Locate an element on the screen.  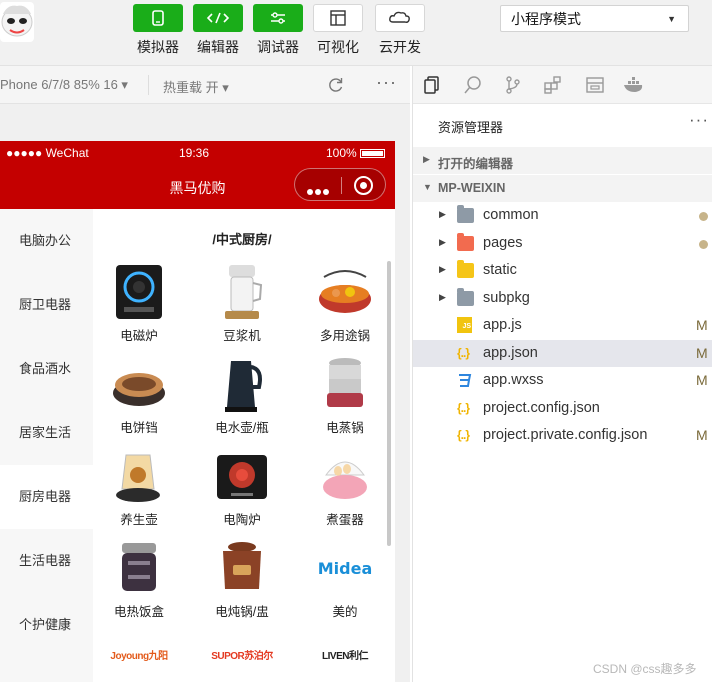
stew-pot-image is located at coordinates (242, 568).